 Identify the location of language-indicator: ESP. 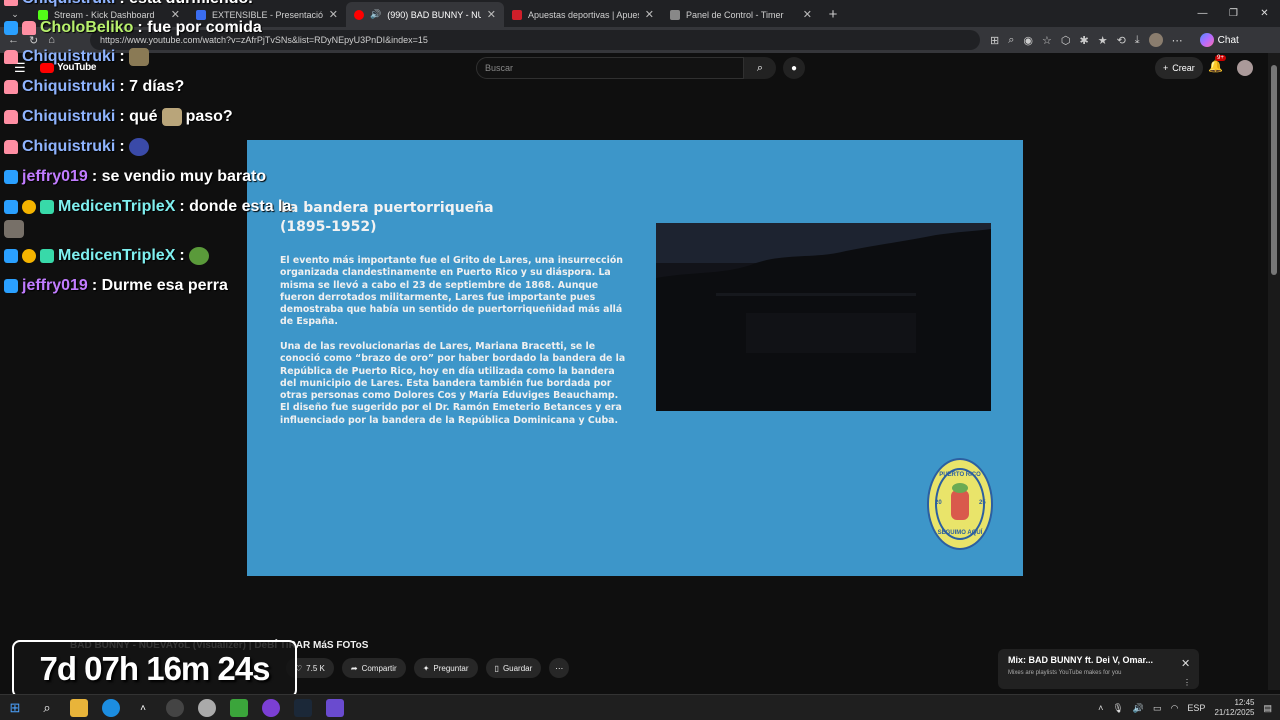
(1196, 708).